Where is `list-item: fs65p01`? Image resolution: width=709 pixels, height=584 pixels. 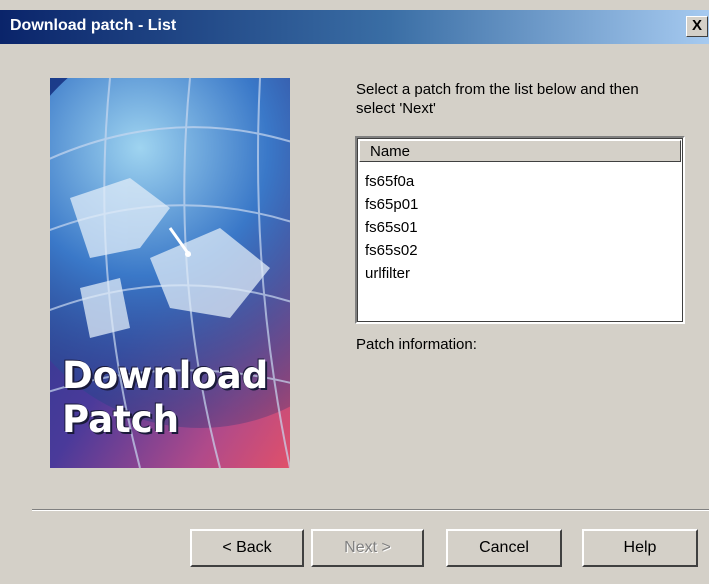
list-item: fs65p01 is located at coordinates (391, 204).